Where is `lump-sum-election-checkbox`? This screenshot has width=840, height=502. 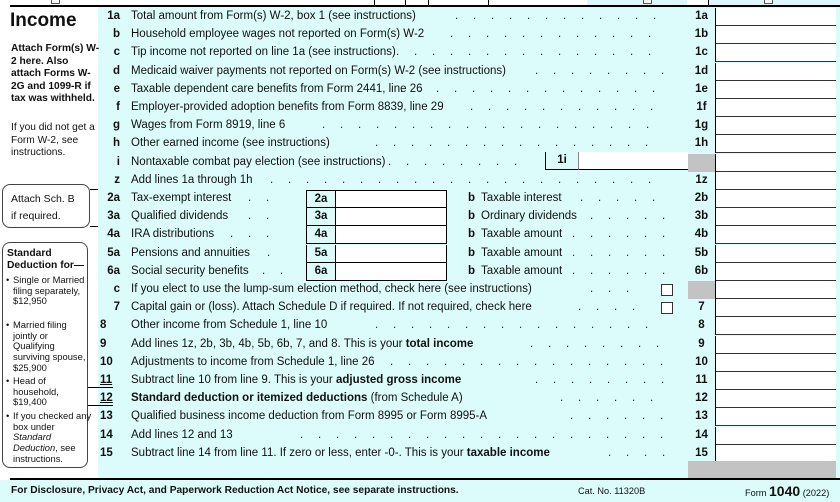 lump-sum-election-checkbox is located at coordinates (667, 290).